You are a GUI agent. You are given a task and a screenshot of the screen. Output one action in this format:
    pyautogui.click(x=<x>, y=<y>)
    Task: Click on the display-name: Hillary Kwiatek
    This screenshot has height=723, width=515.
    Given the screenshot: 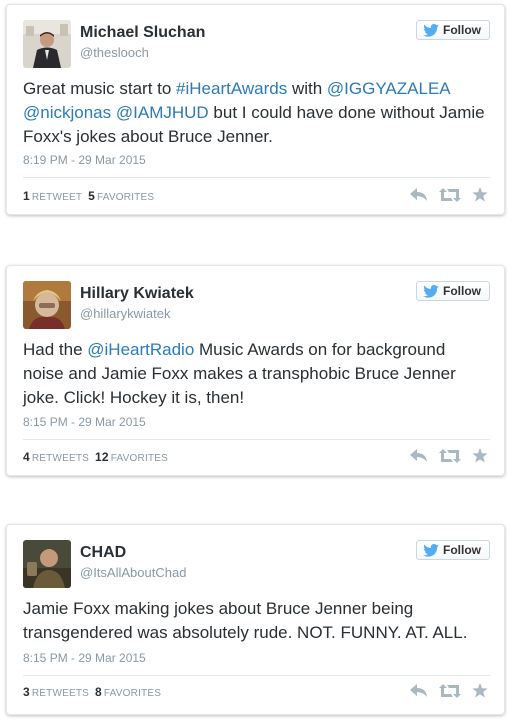 What is the action you would take?
    pyautogui.click(x=137, y=294)
    